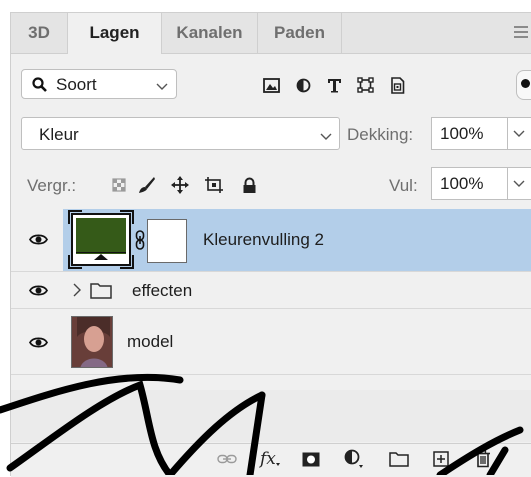 This screenshot has width=531, height=477. Describe the element at coordinates (209, 33) in the screenshot. I see `tab-channels: Kanalen` at that location.